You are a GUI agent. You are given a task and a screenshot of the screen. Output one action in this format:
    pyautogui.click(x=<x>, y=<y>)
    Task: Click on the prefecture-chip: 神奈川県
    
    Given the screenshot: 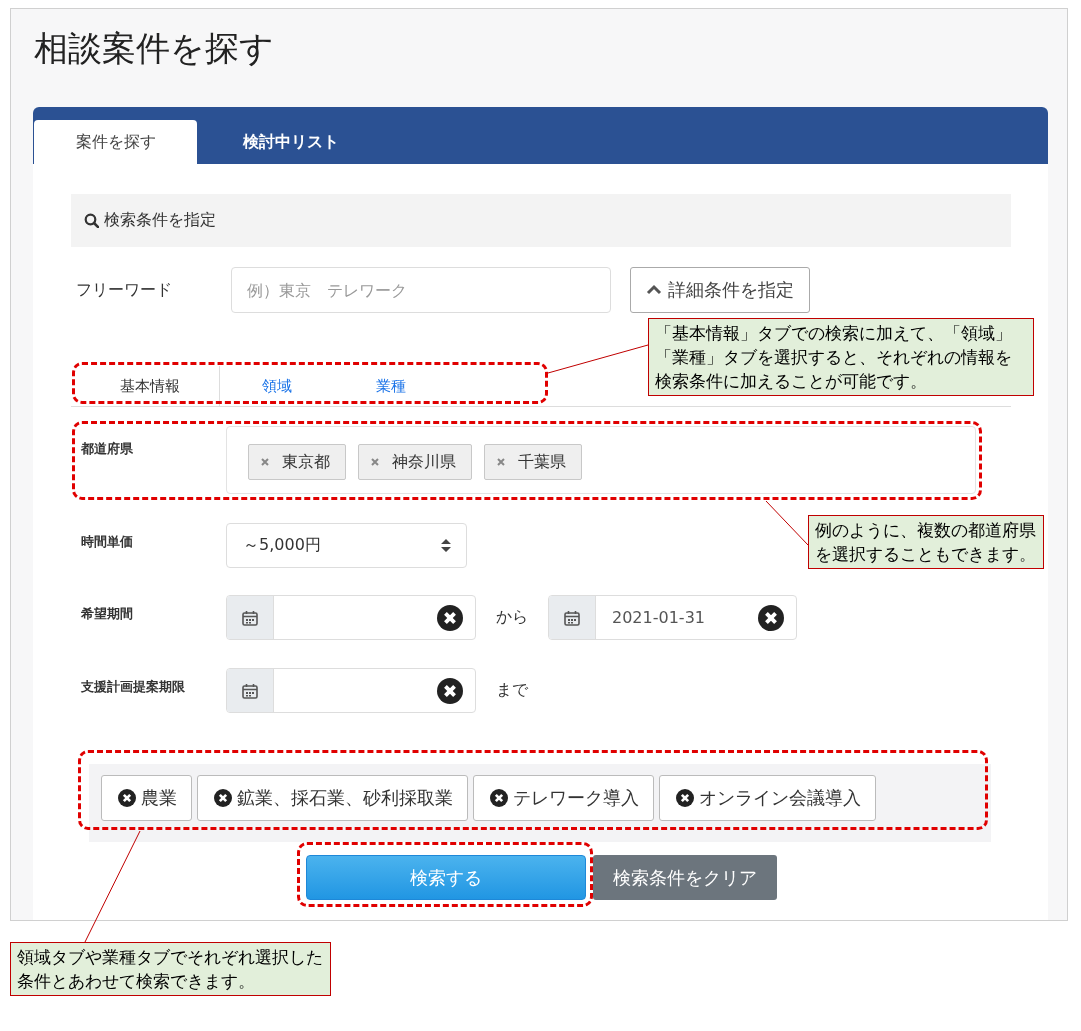 What is the action you would take?
    pyautogui.click(x=415, y=462)
    